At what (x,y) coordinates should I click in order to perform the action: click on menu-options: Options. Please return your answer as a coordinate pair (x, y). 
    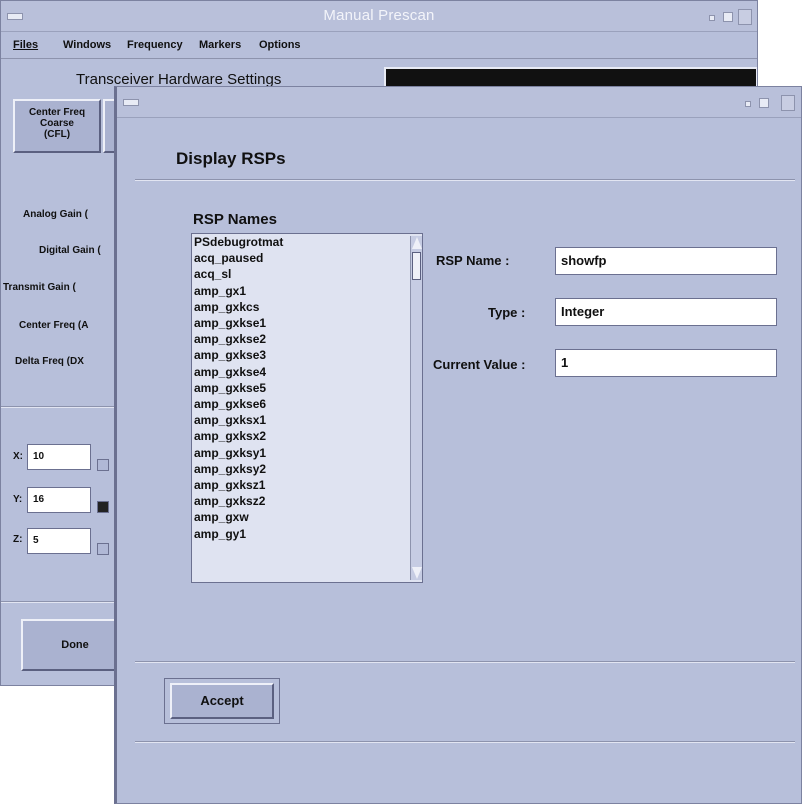
    Looking at the image, I should click on (280, 45).